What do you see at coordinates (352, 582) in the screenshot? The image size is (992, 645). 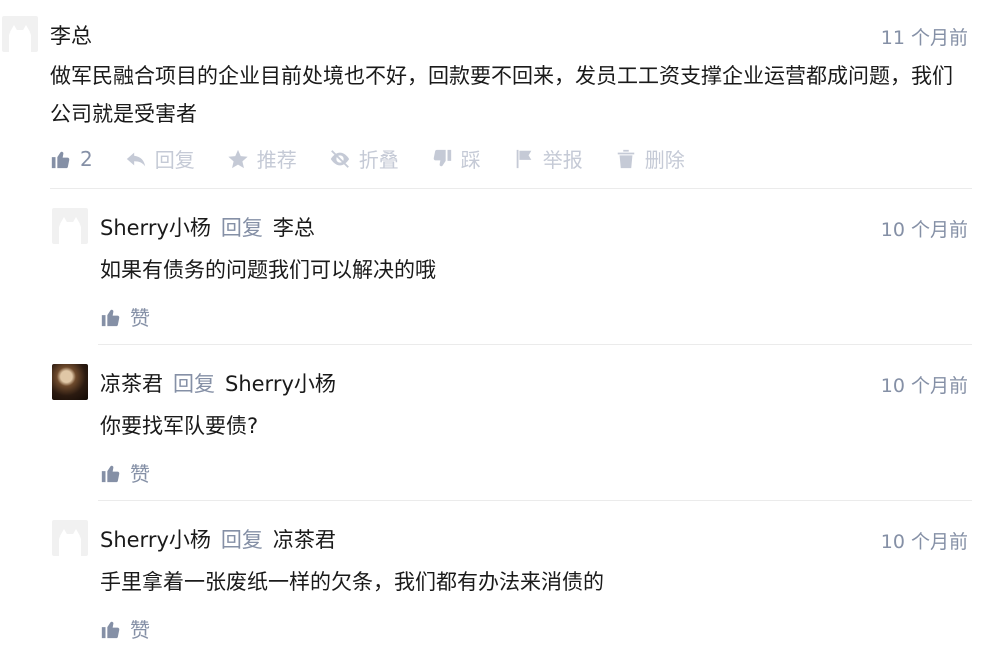 I see `comment-content: 手里拿着一张废纸一样的欠条，我们都有办法来消债的` at bounding box center [352, 582].